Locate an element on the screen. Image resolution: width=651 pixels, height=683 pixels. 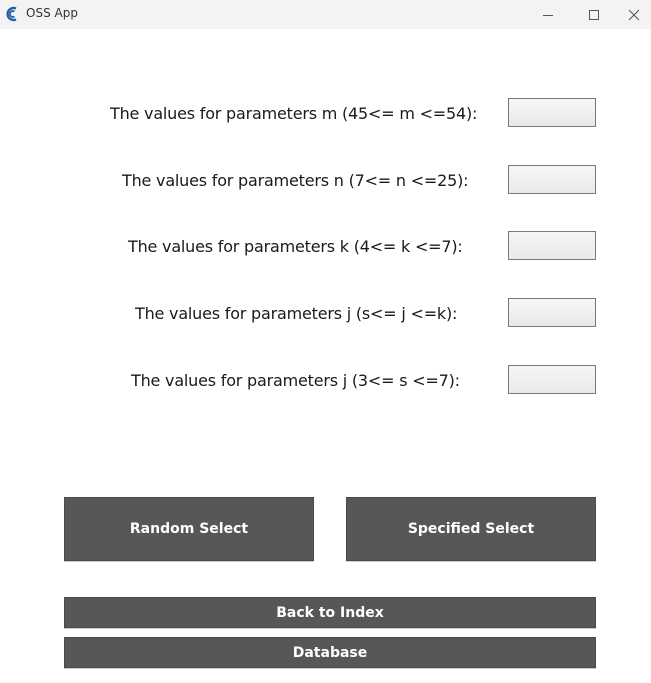
param-s-label: The values for parameters j (3<= s <=7): is located at coordinates (295, 380).